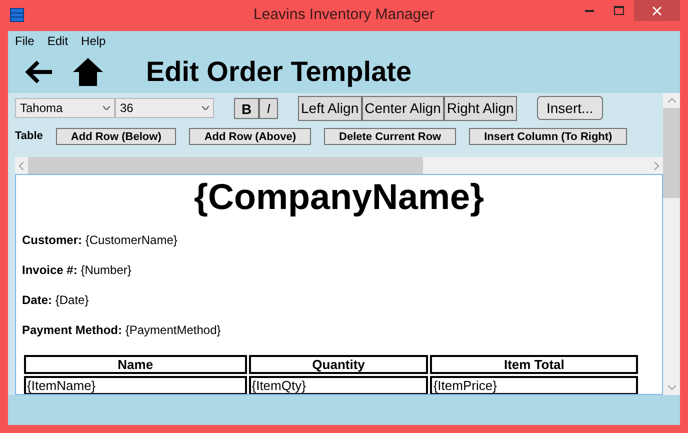 The image size is (688, 433). What do you see at coordinates (338, 385) in the screenshot?
I see `table-cell: {ItemQty}` at bounding box center [338, 385].